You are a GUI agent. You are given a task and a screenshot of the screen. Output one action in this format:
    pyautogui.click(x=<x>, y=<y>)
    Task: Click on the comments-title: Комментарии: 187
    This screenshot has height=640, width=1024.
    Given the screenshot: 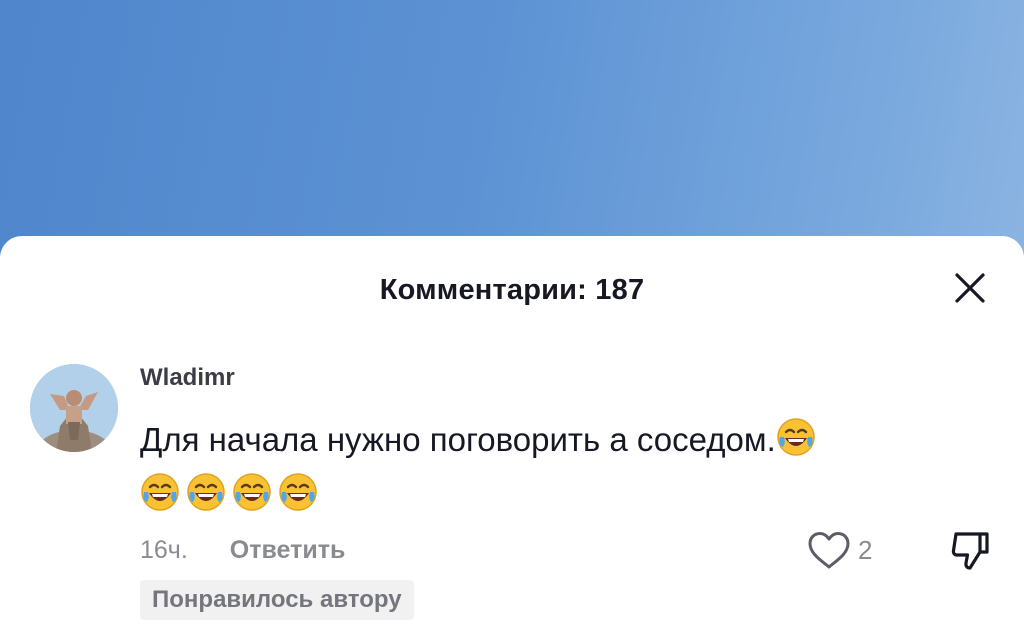 What is the action you would take?
    pyautogui.click(x=512, y=290)
    